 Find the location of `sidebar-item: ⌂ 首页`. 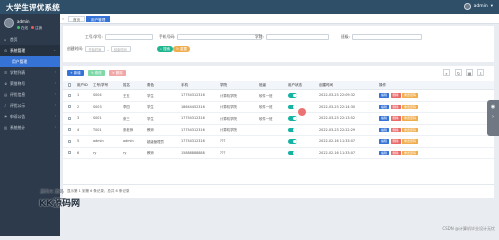

sidebar-item: ⌂ 首页 is located at coordinates (30, 39).